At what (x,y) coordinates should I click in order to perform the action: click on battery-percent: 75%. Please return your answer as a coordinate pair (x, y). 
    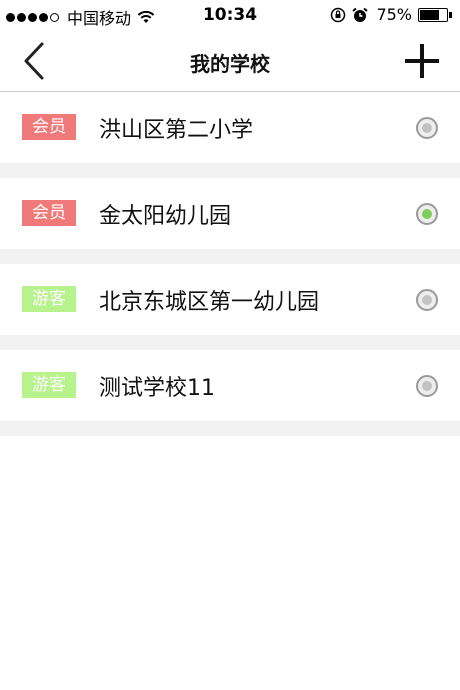
    Looking at the image, I should click on (394, 14).